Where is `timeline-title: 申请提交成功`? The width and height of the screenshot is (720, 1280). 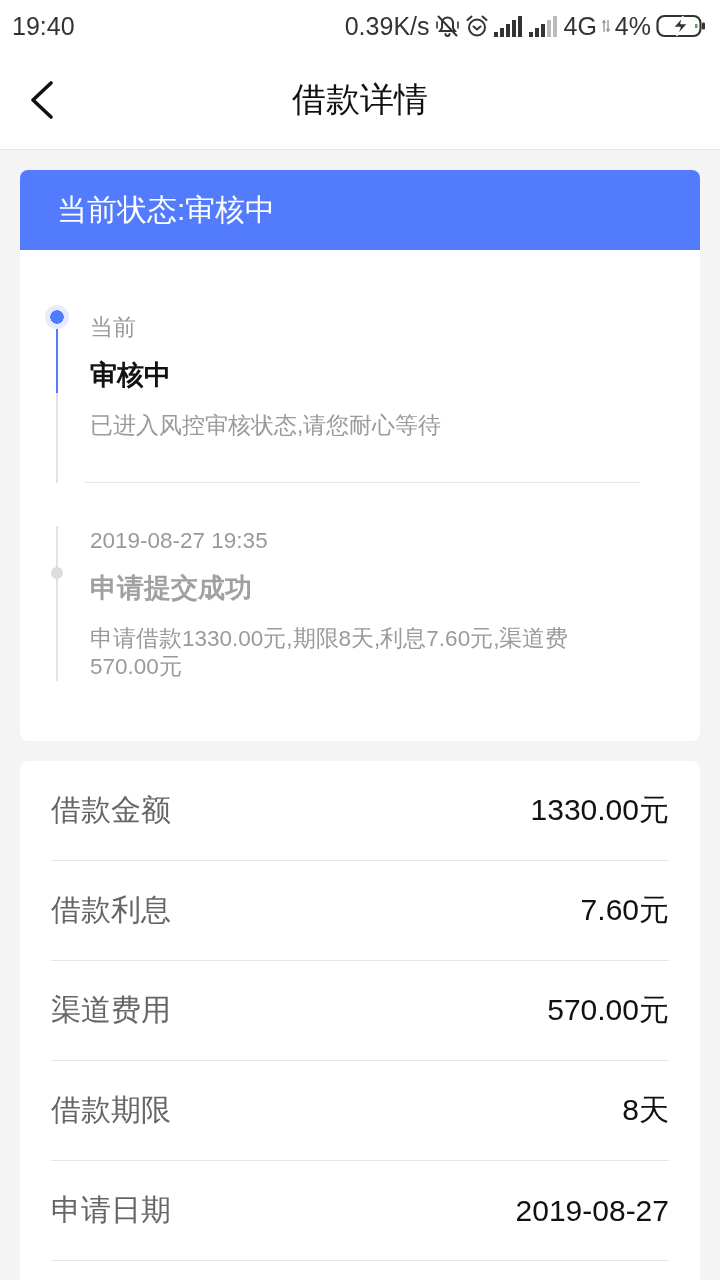
timeline-title: 申请提交成功 is located at coordinates (171, 588).